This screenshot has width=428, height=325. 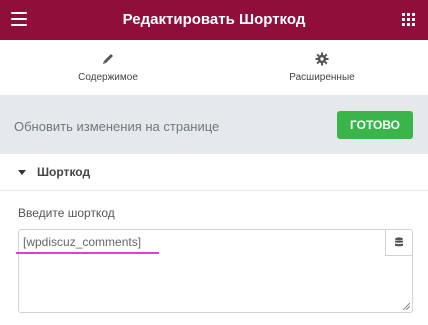 What do you see at coordinates (64, 172) in the screenshot?
I see `section-title: Шорткод` at bounding box center [64, 172].